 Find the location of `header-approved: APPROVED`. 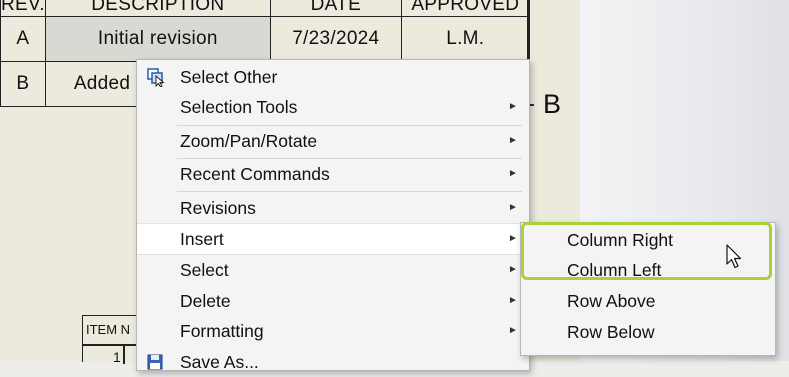

header-approved: APPROVED is located at coordinates (465, 8).